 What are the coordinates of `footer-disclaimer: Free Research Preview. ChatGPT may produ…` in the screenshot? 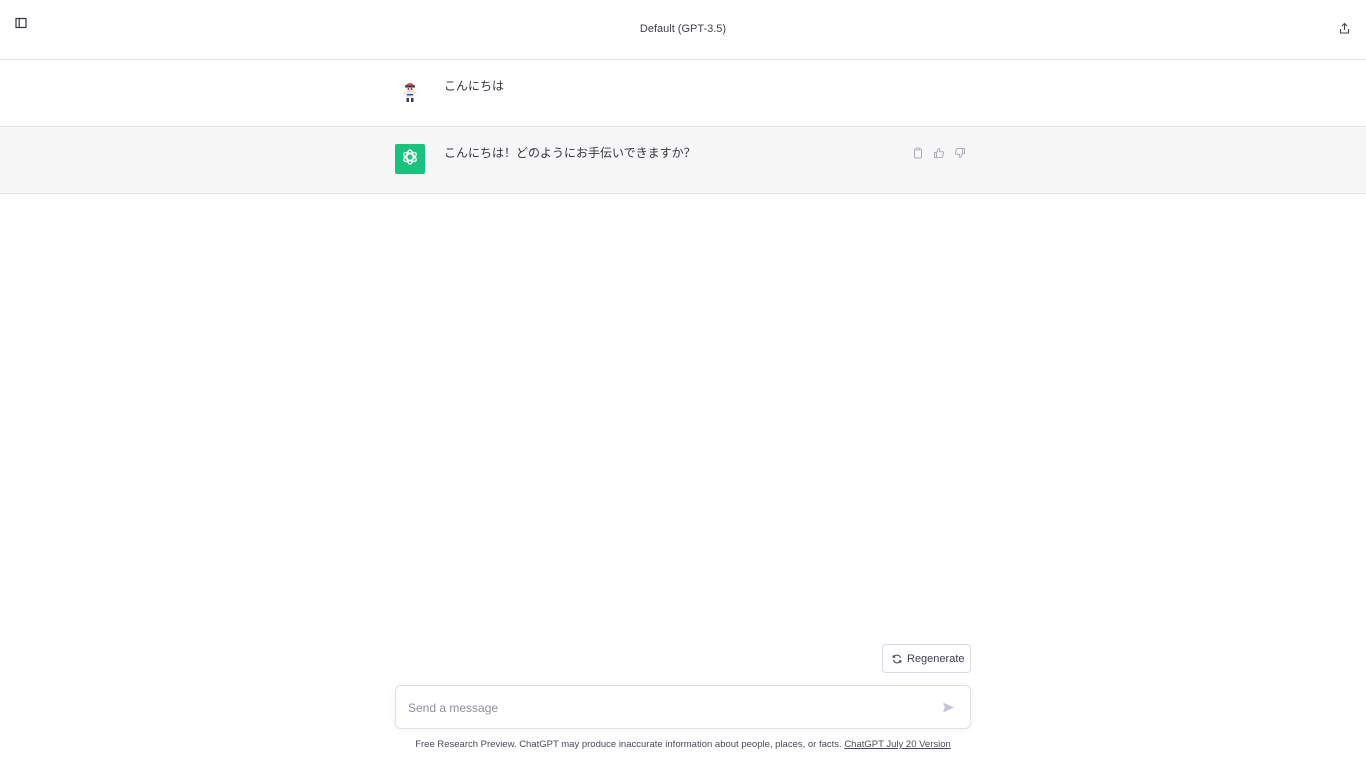 It's located at (683, 744).